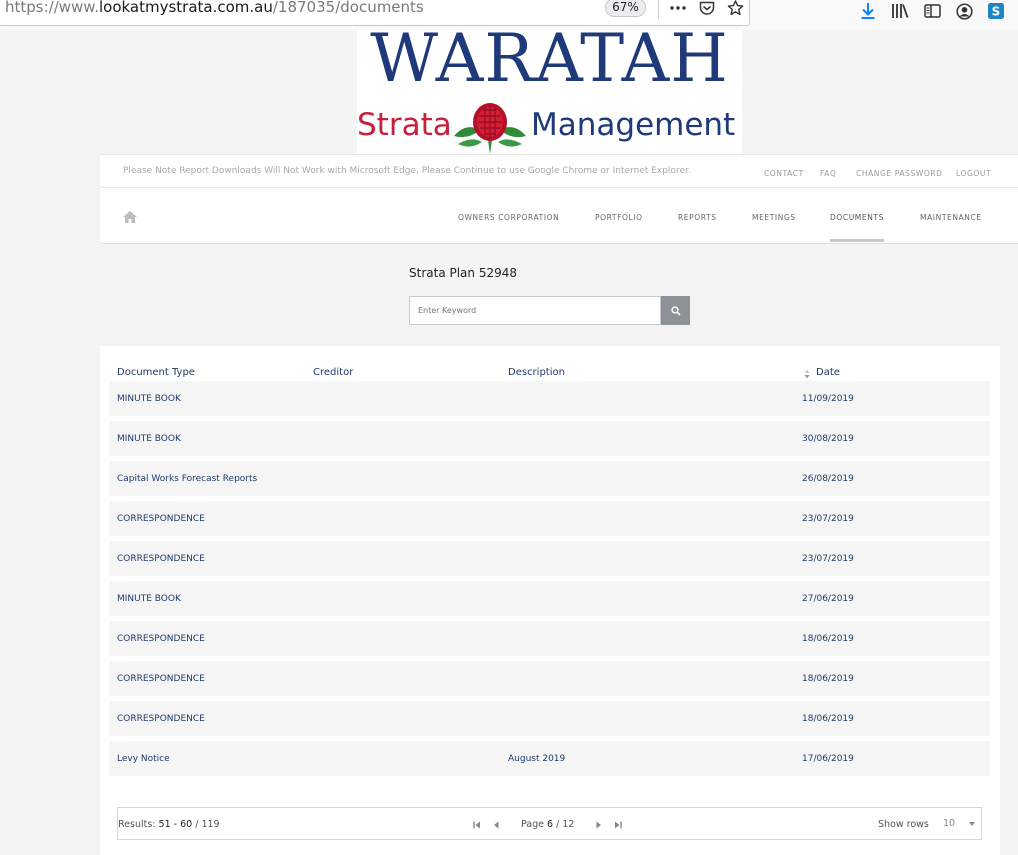 The width and height of the screenshot is (1018, 855). I want to click on change-password-link: CHANGE PASSWORD, so click(899, 173).